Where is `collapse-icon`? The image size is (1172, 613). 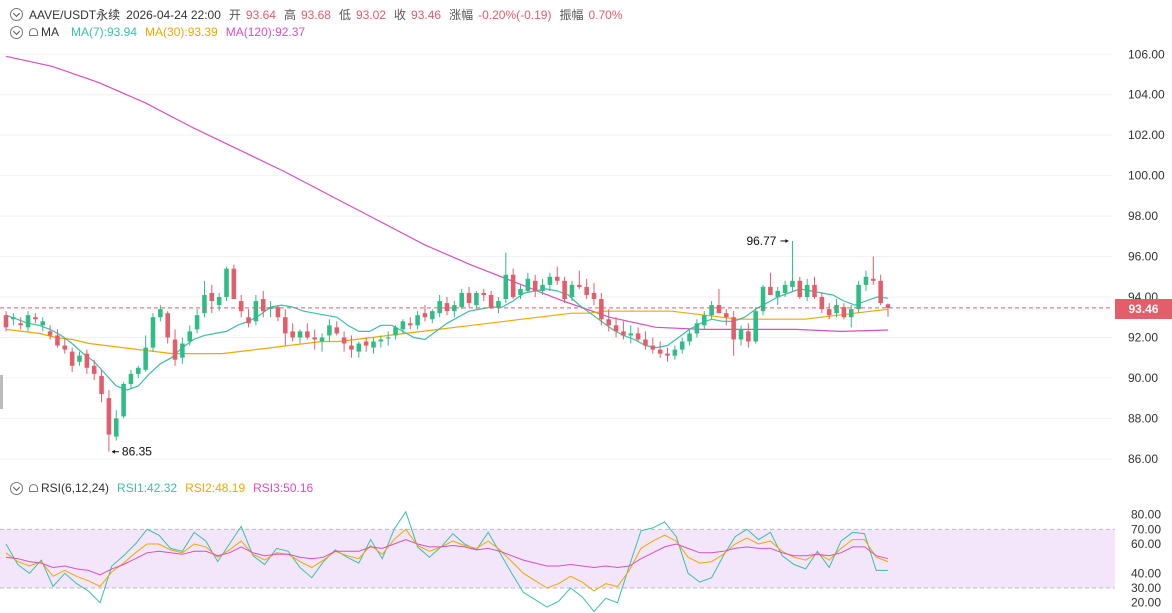
collapse-icon is located at coordinates (16, 14).